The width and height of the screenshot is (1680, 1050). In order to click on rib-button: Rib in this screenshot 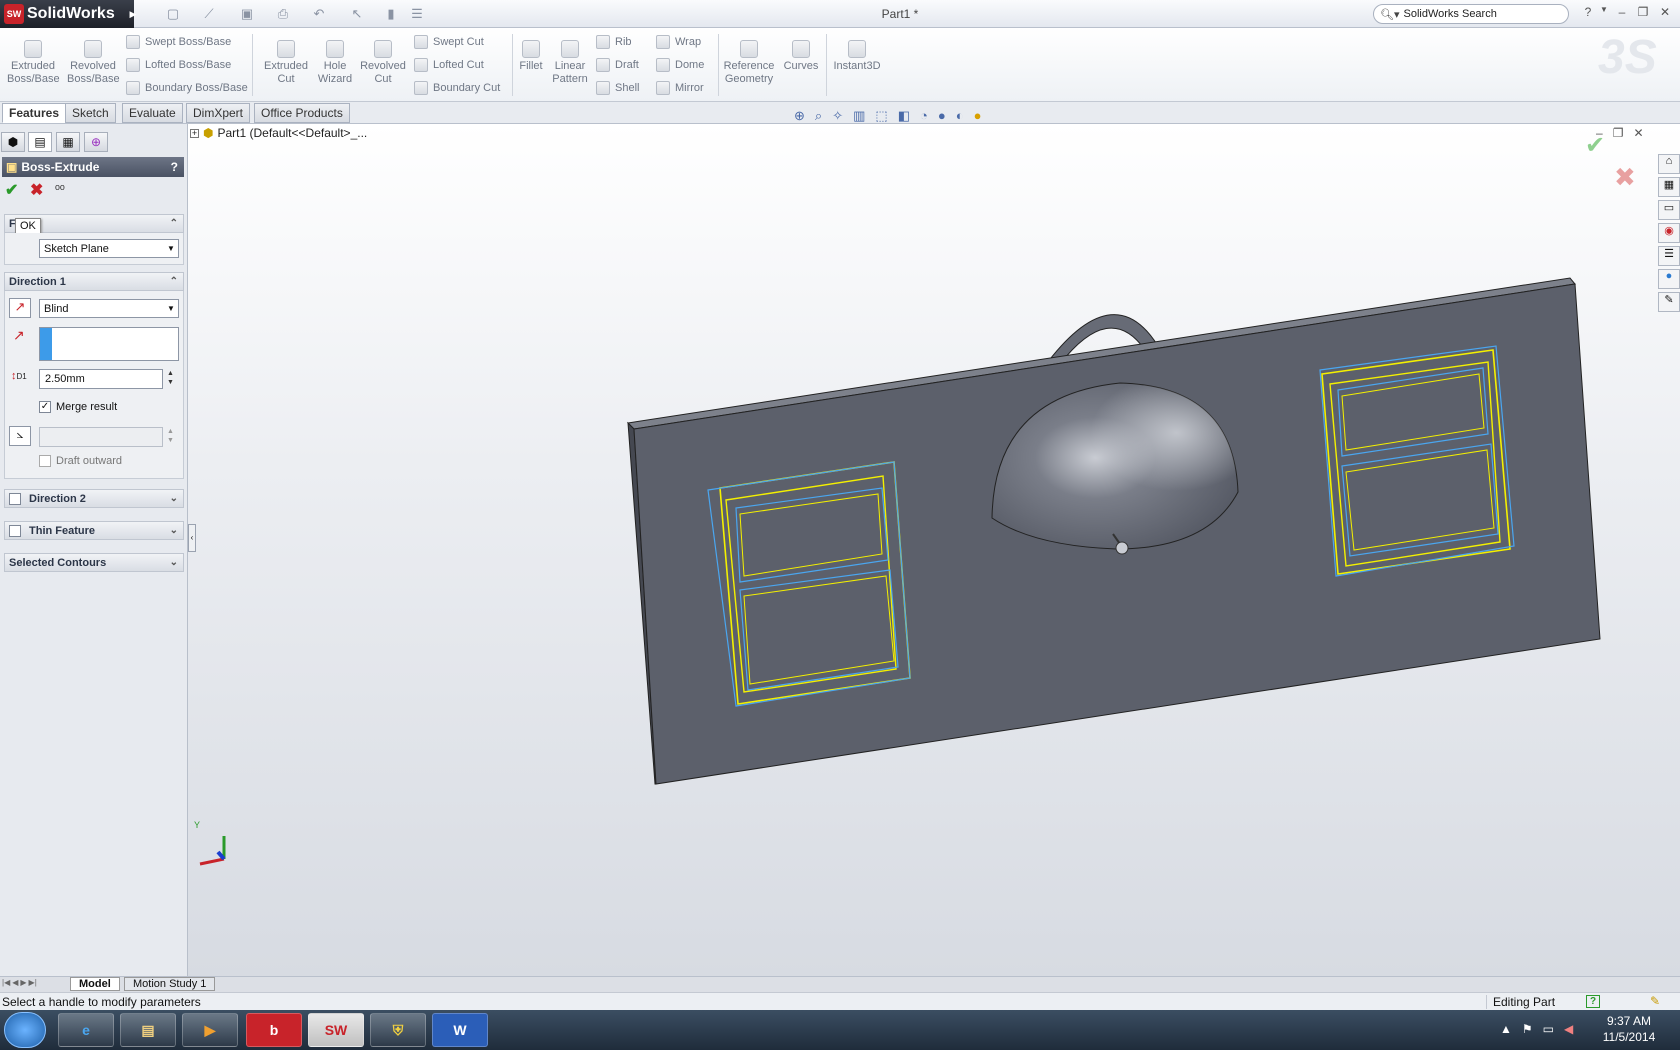, I will do `click(617, 42)`.